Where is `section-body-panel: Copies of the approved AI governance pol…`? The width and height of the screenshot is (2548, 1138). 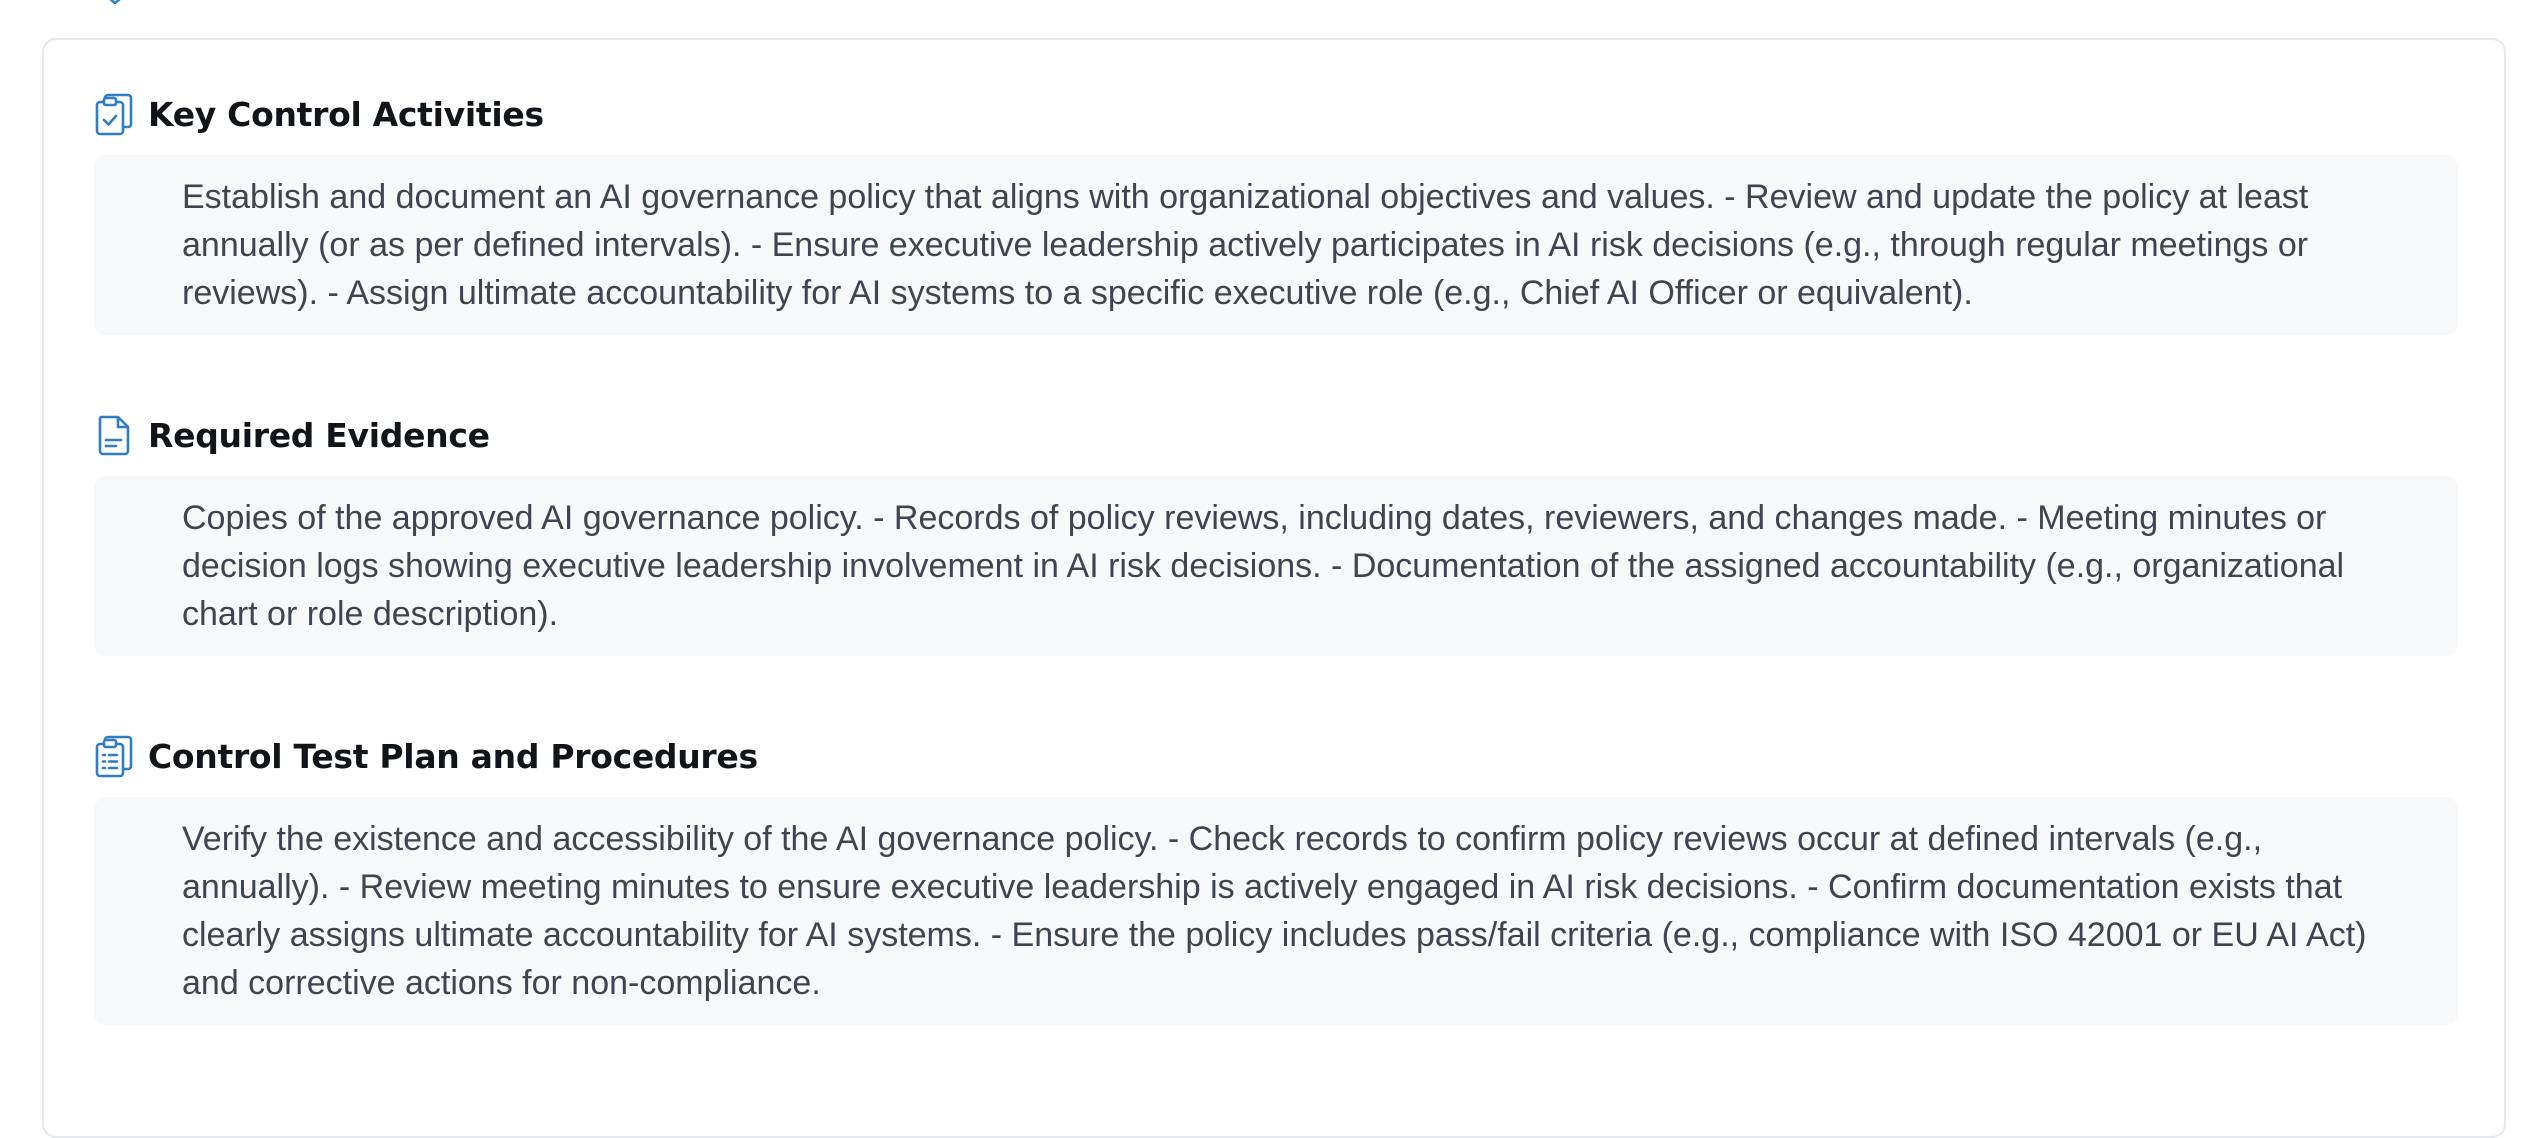 section-body-panel: Copies of the approved AI governance pol… is located at coordinates (1276, 566).